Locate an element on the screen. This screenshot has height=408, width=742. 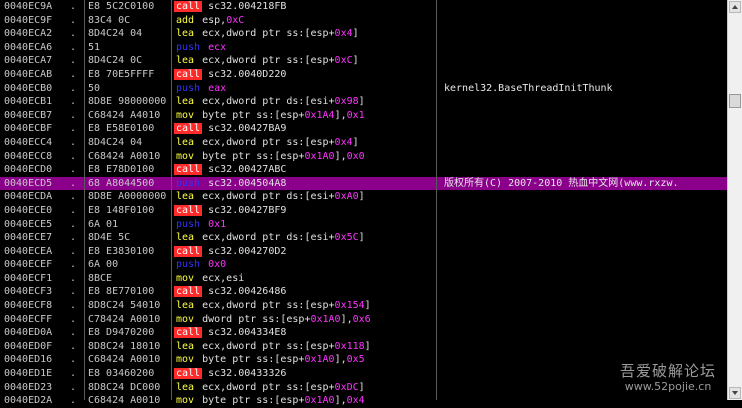
disasm-row: 0040EC9A. E8 5C2C0100 call sc32.004218FB is located at coordinates (364, 7).